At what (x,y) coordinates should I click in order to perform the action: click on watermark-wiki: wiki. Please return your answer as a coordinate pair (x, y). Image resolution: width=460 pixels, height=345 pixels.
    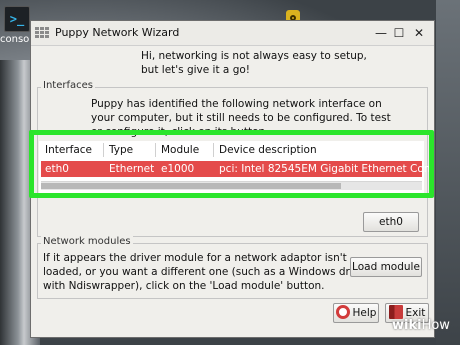
    Looking at the image, I should click on (407, 325).